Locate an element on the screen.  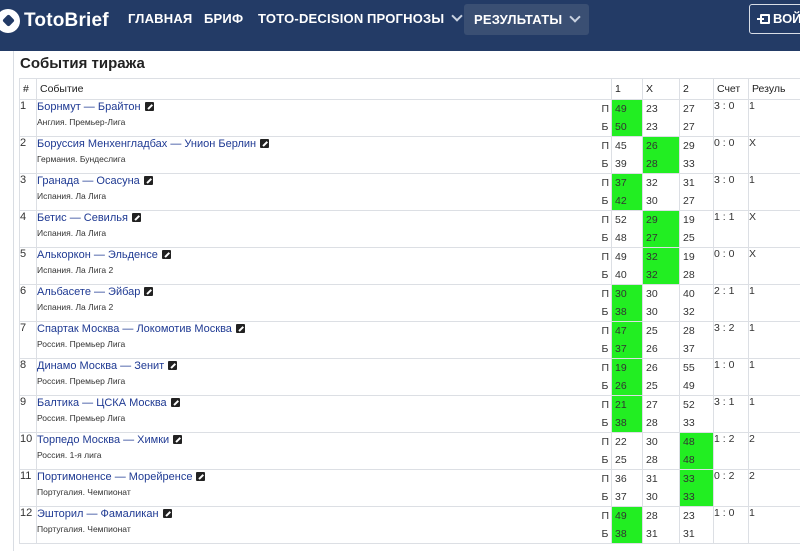
score-text: 0 : 2 is located at coordinates (724, 476).